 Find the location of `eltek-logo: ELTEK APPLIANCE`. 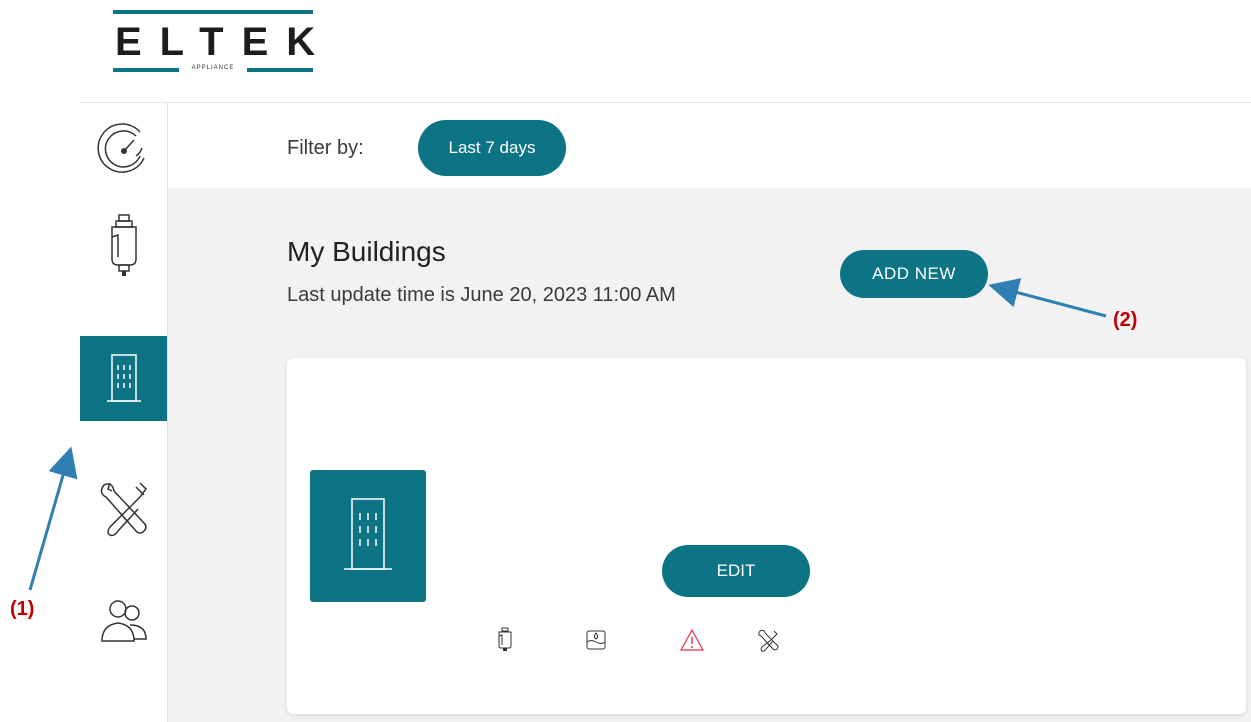

eltek-logo: ELTEK APPLIANCE is located at coordinates (214, 43).